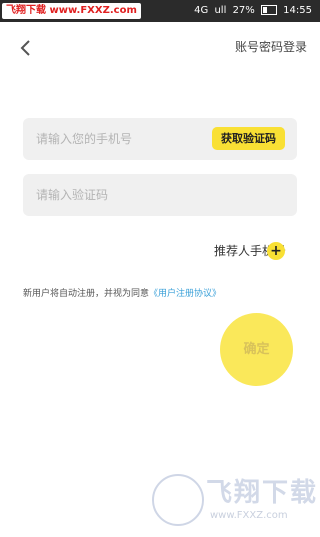  I want to click on status-icons: 4G ull 27% 14:55, so click(251, 11).